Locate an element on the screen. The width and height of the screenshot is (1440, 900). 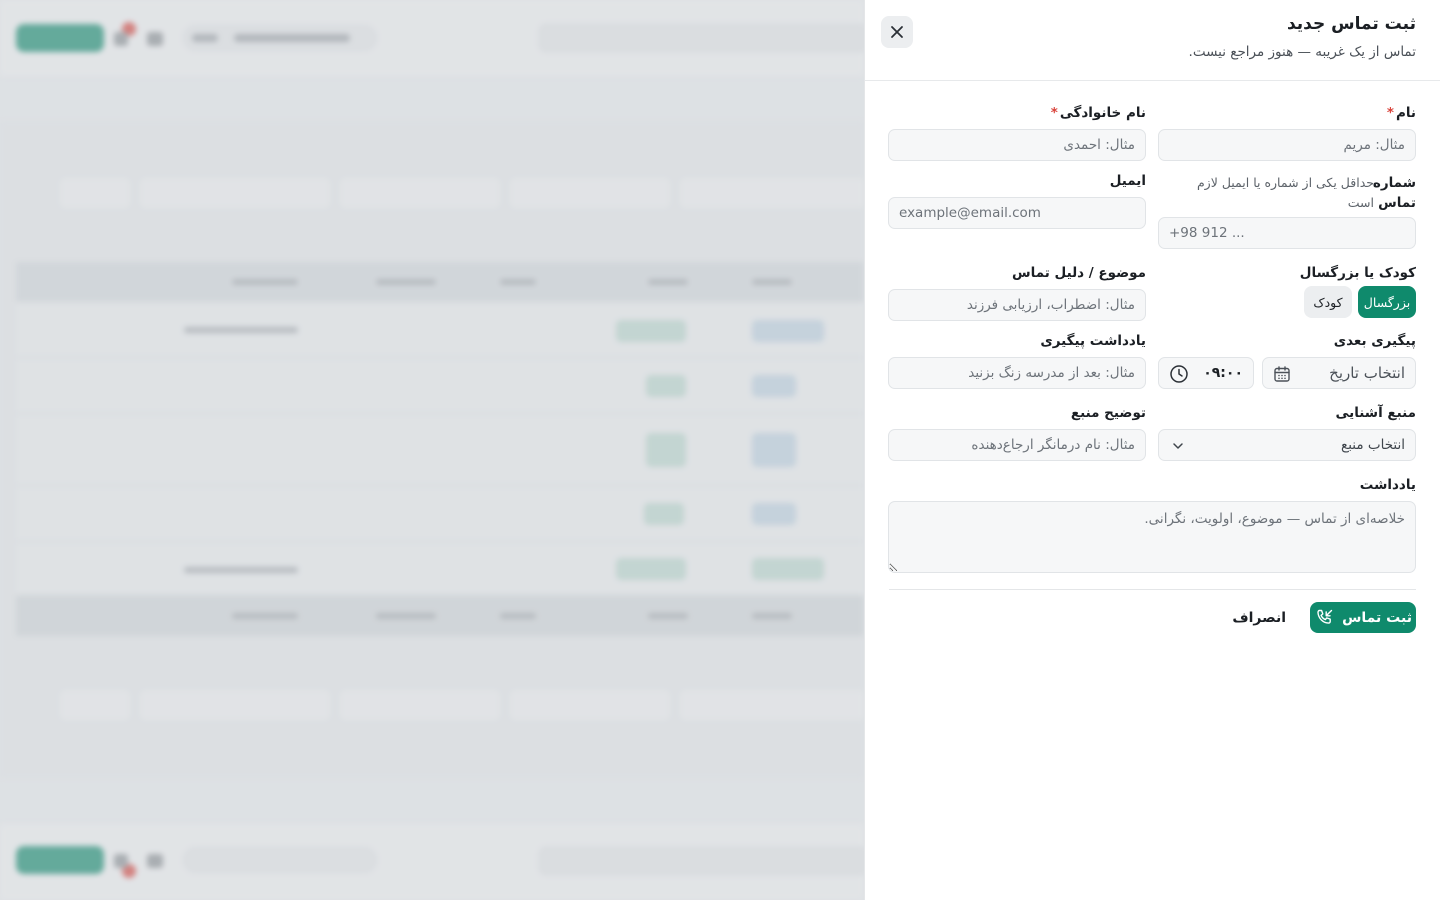
first-name-label-text: نام is located at coordinates (1405, 113).